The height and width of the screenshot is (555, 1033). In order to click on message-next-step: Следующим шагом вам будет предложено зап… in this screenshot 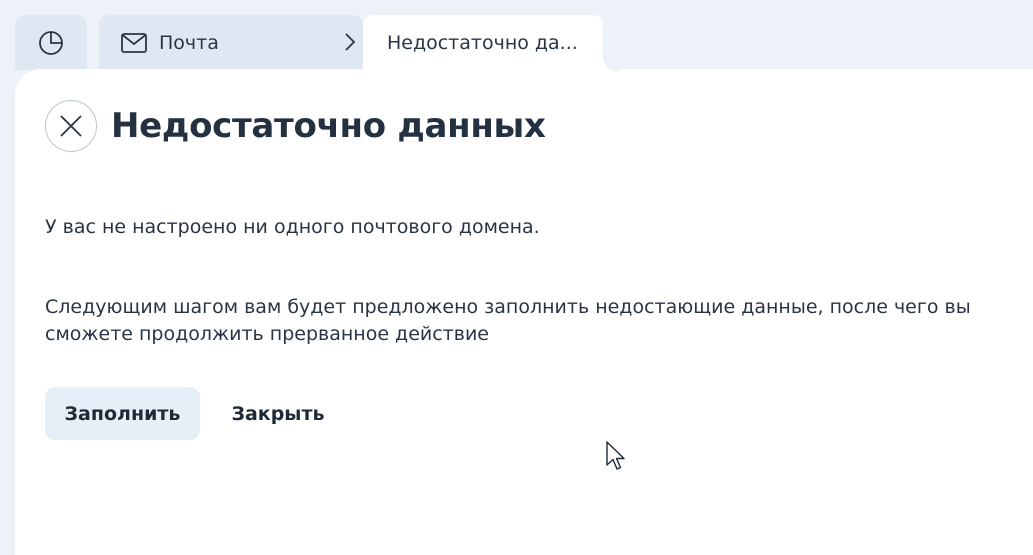, I will do `click(508, 320)`.